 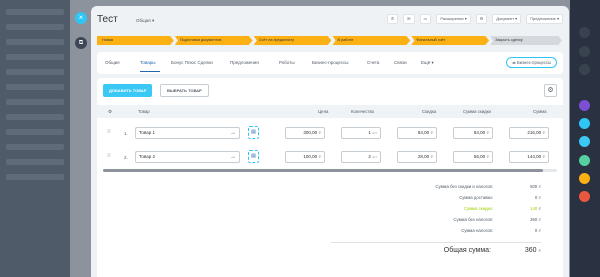 I want to click on tab-offers: Предложения, so click(x=244, y=62).